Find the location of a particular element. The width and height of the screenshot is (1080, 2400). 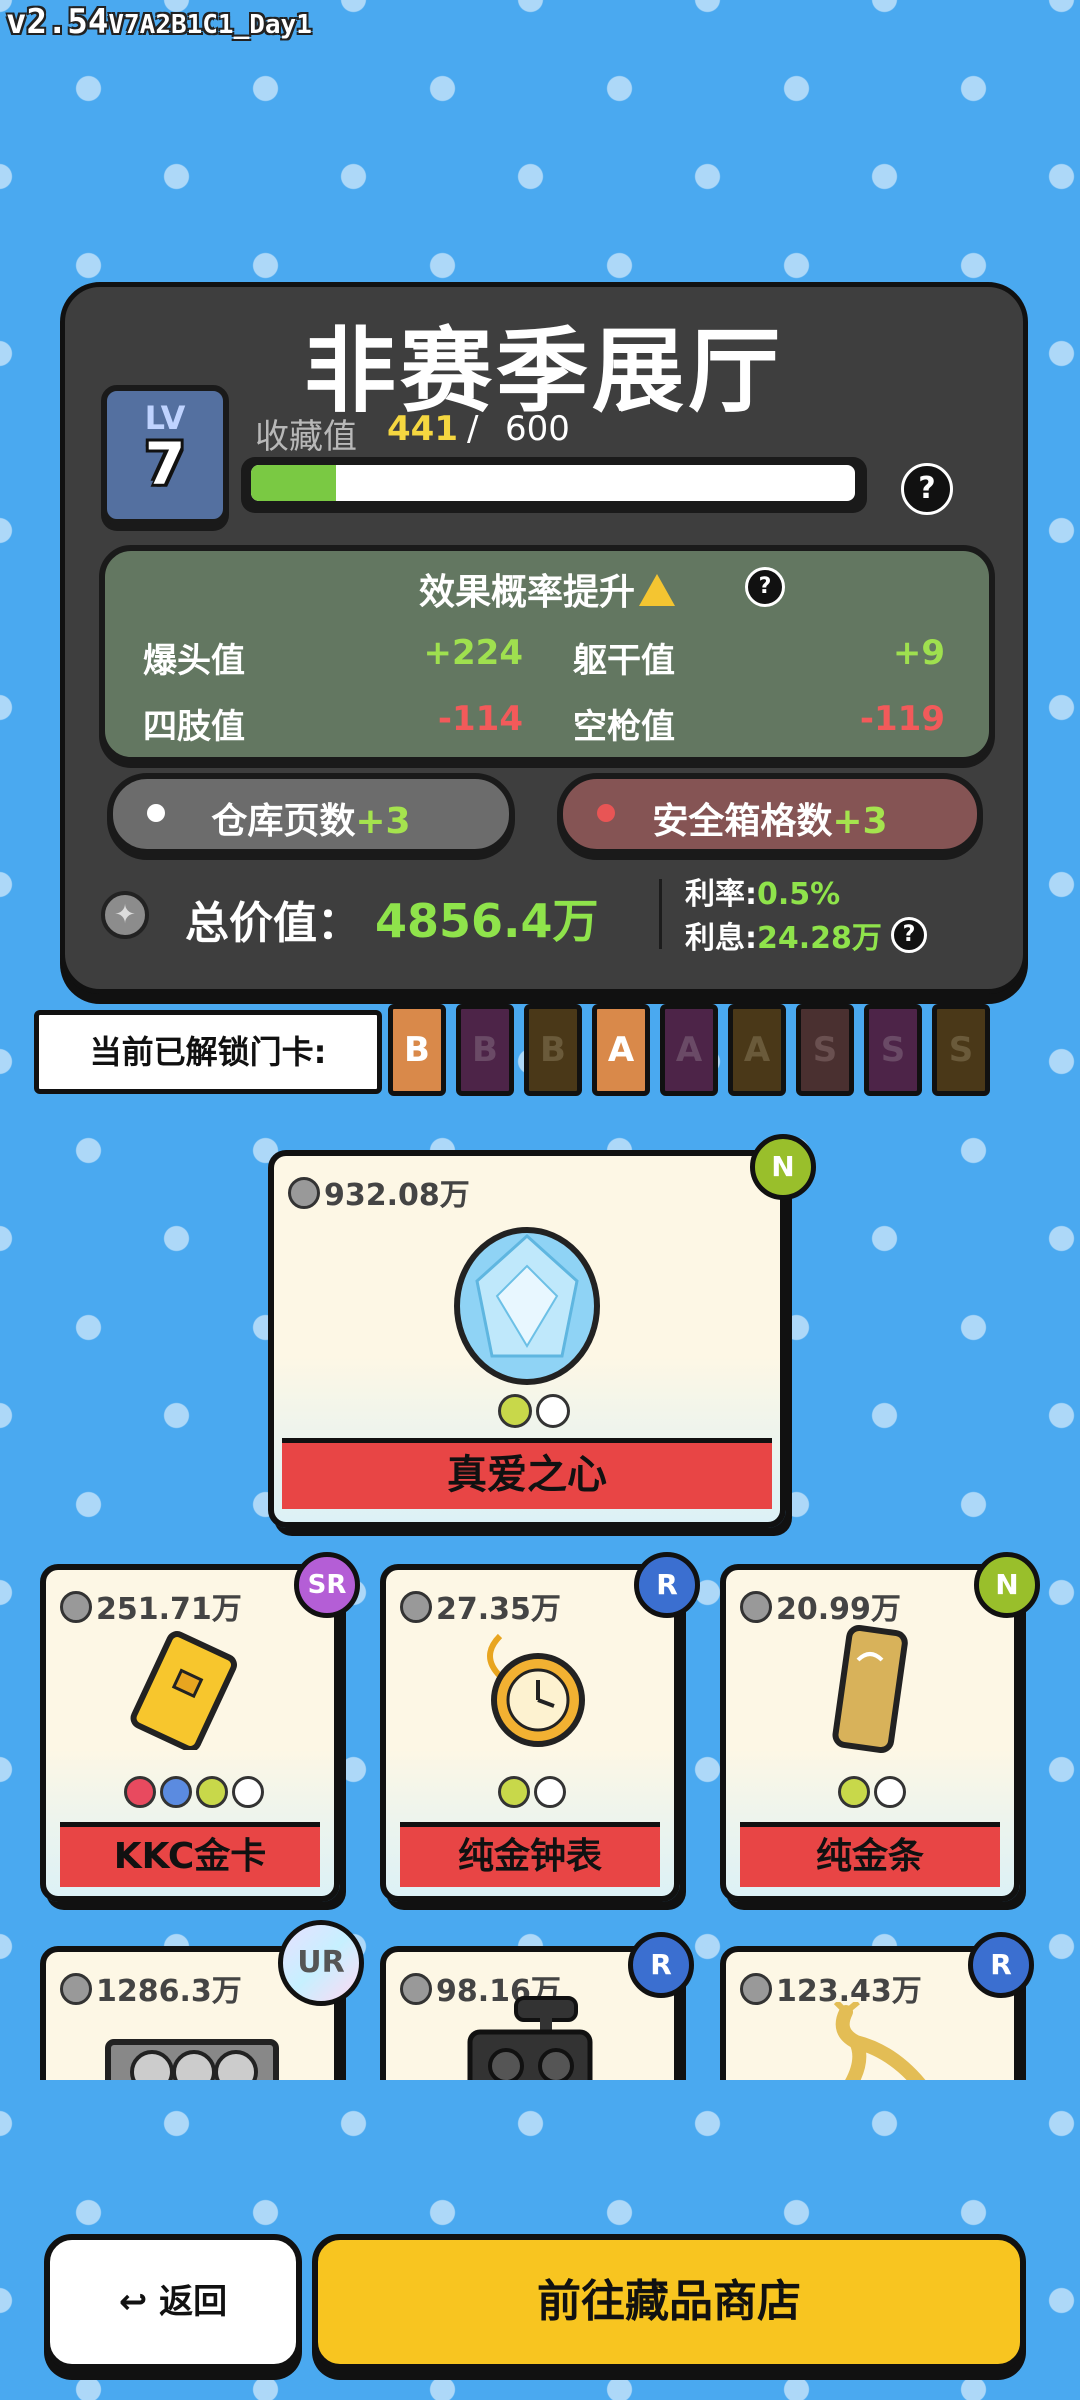

collection-progress-bar is located at coordinates (554, 485).